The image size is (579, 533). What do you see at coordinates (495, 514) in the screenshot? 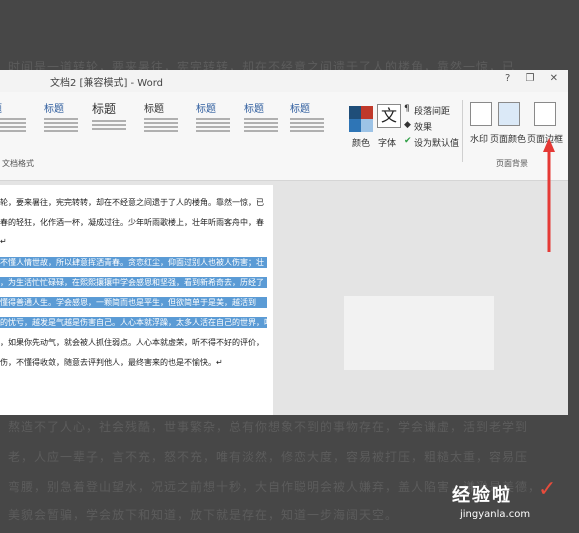
I see `watermark-url: jingyanla.com` at bounding box center [495, 514].